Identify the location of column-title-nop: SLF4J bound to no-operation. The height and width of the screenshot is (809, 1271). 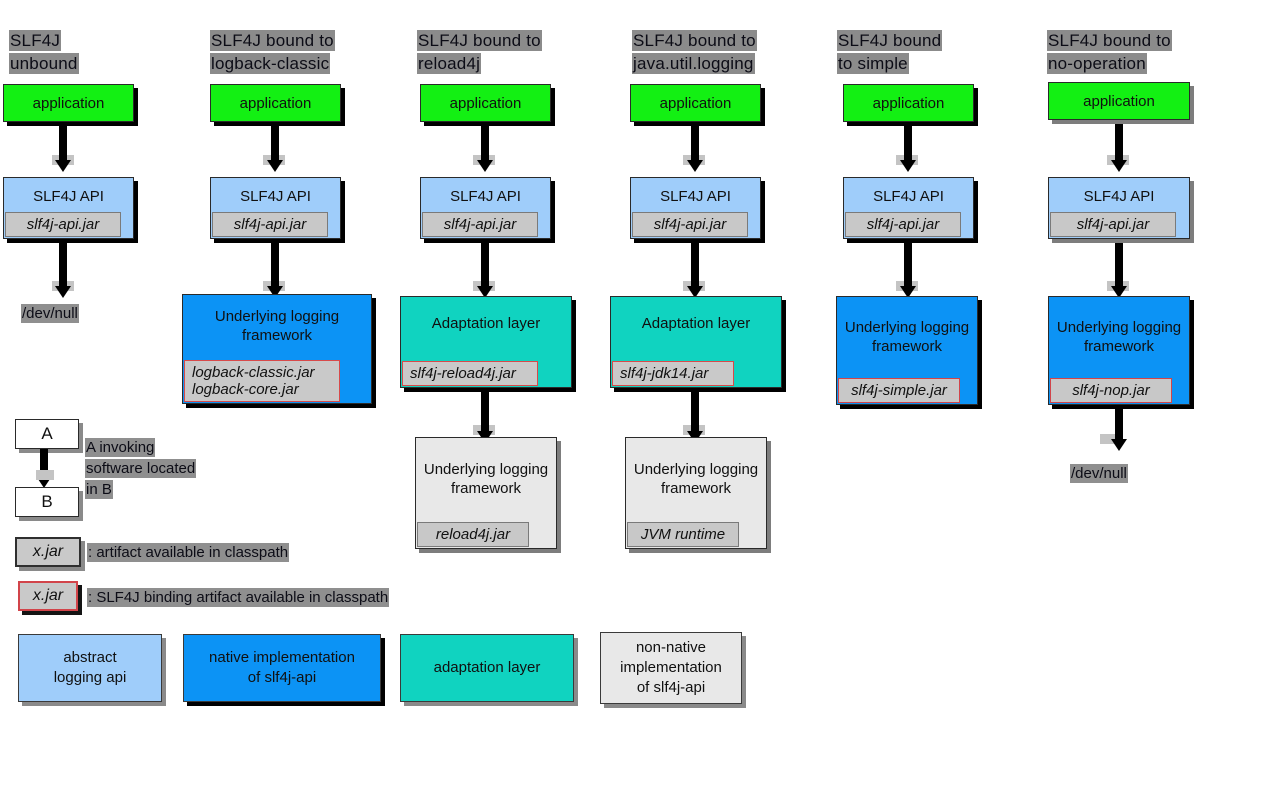
(1109, 52).